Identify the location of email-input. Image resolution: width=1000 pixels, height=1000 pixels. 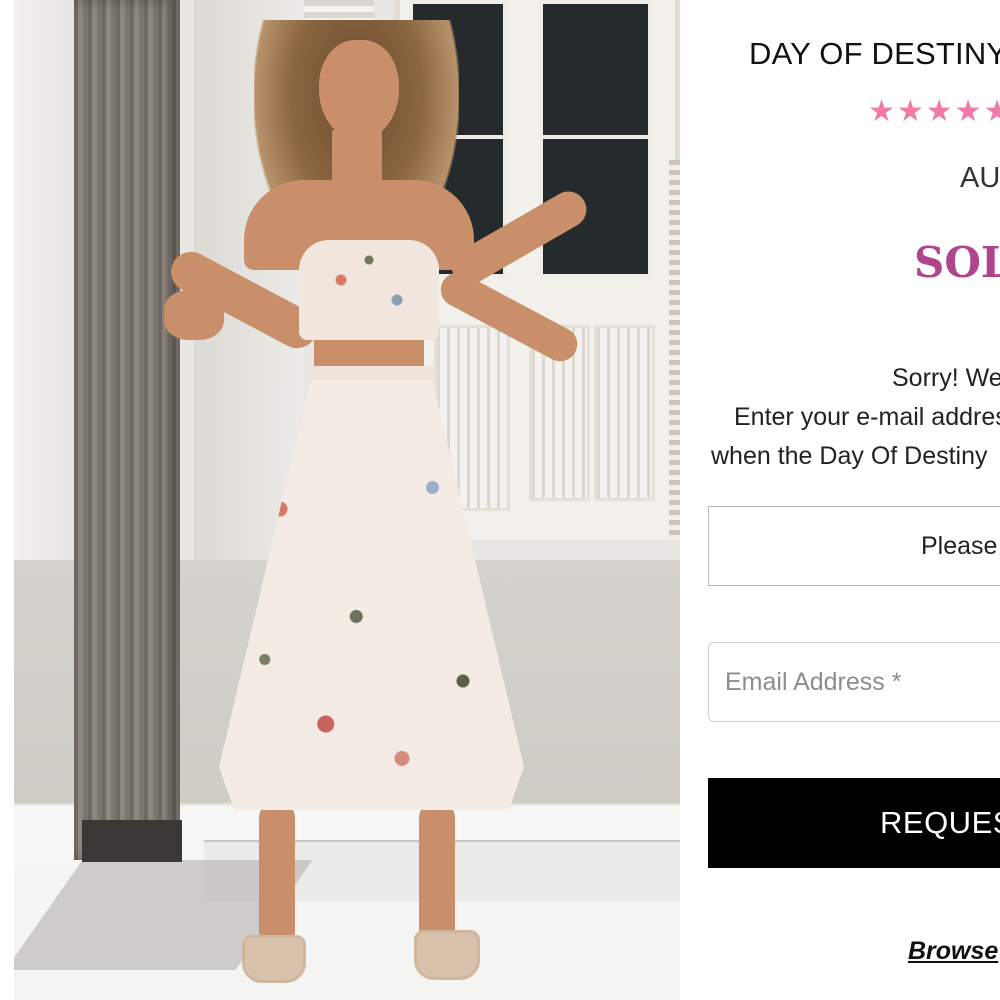
(854, 682).